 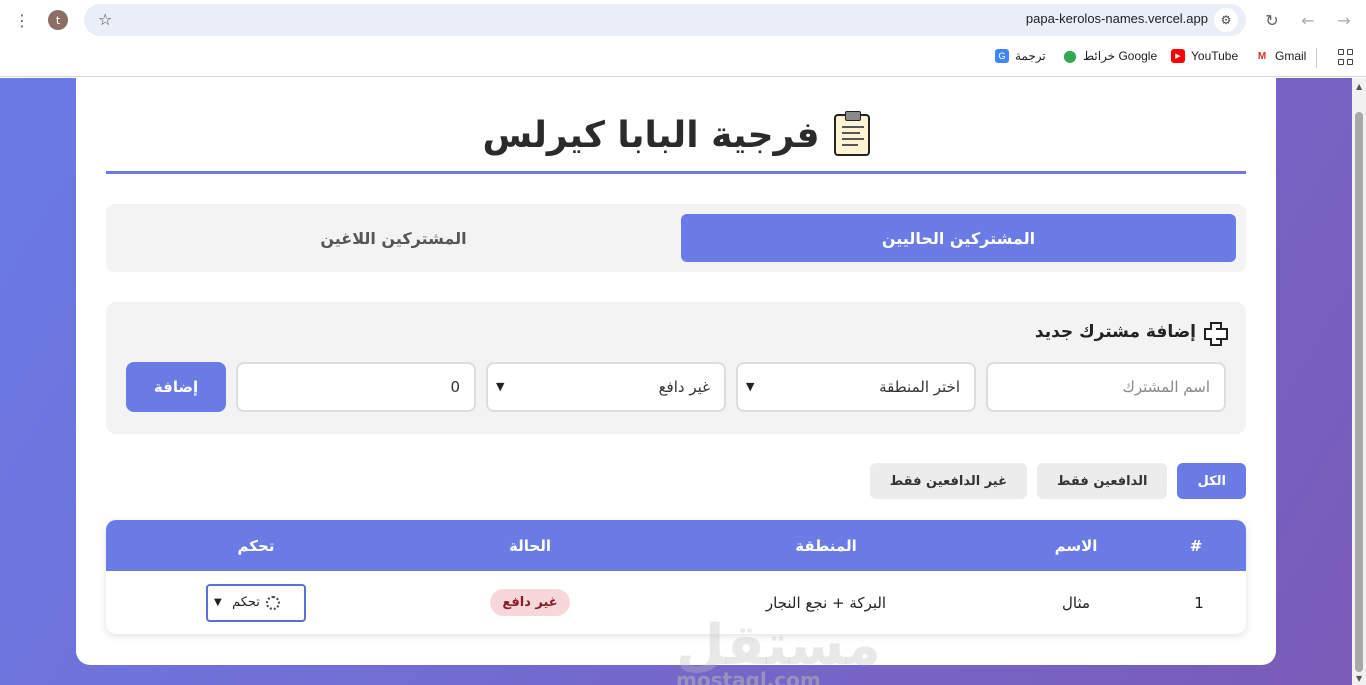 I want to click on add-form-title-text: إضافة مشترك جديد, so click(x=1115, y=332).